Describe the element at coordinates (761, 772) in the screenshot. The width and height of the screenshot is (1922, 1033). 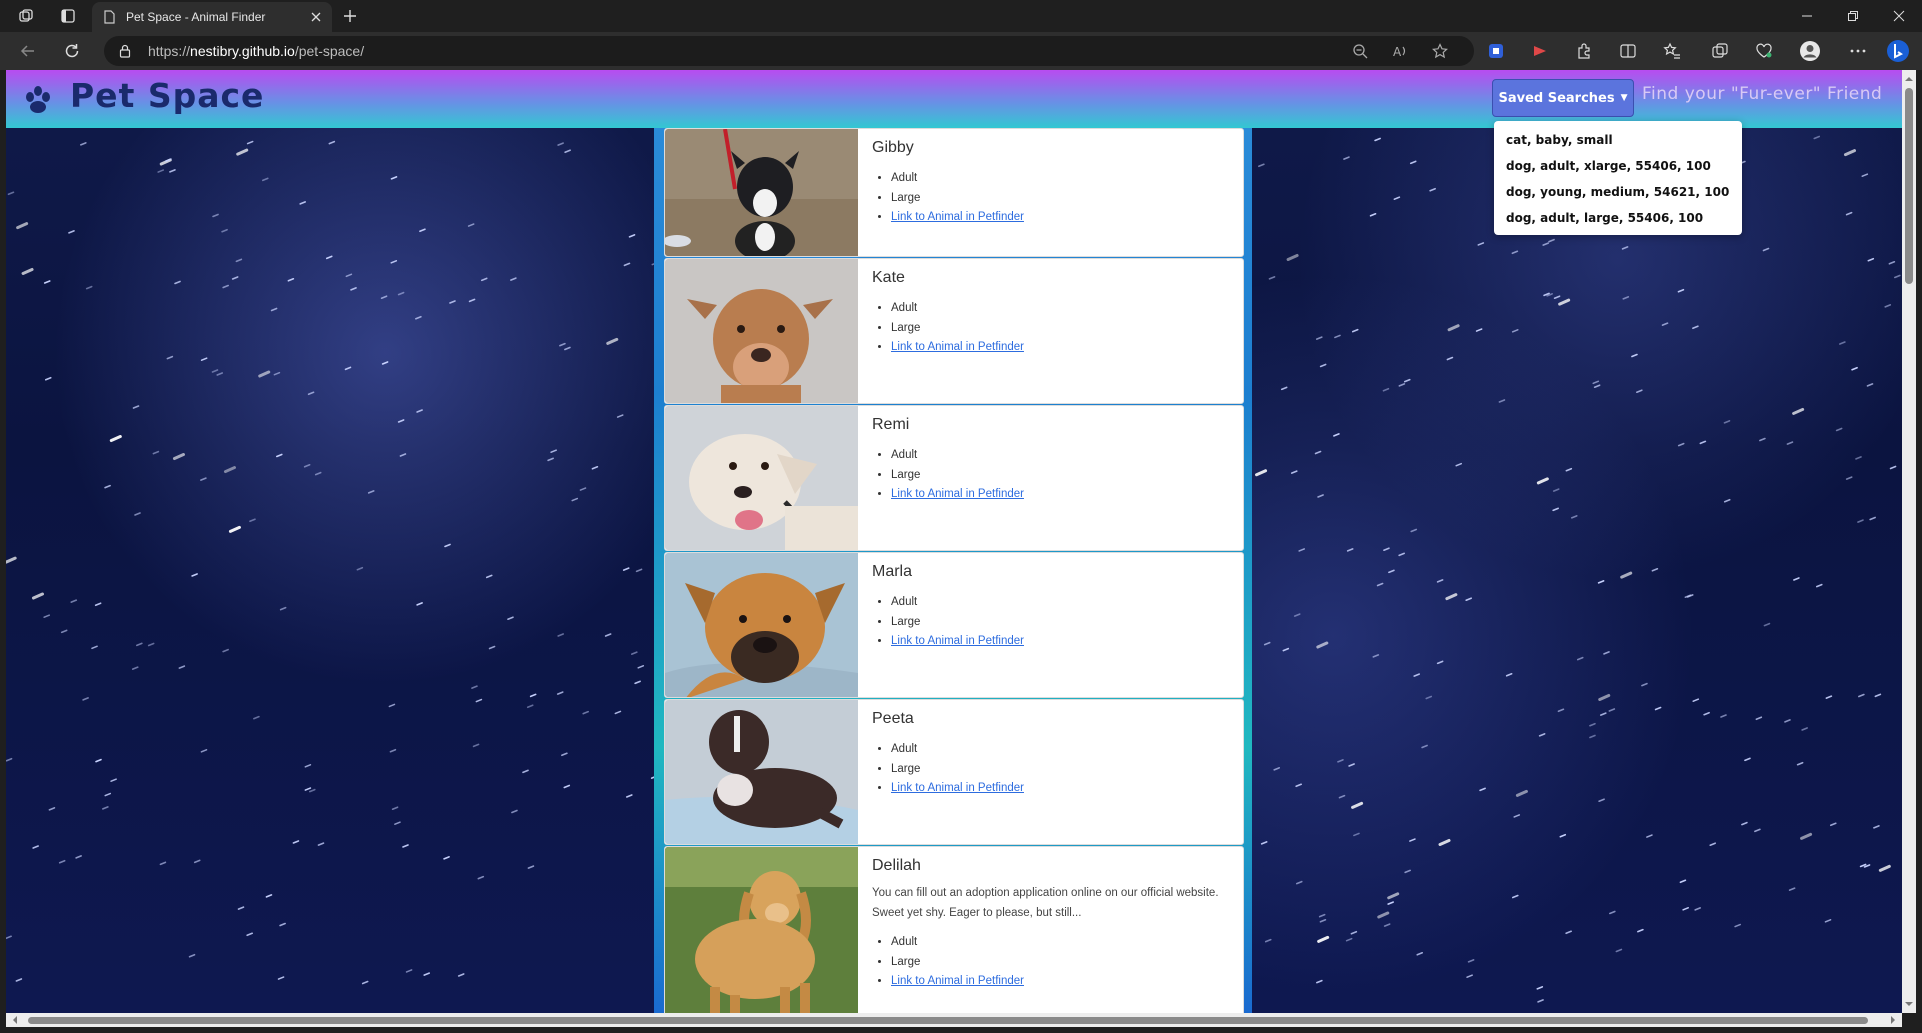
I see `pet-photo-peeta` at that location.